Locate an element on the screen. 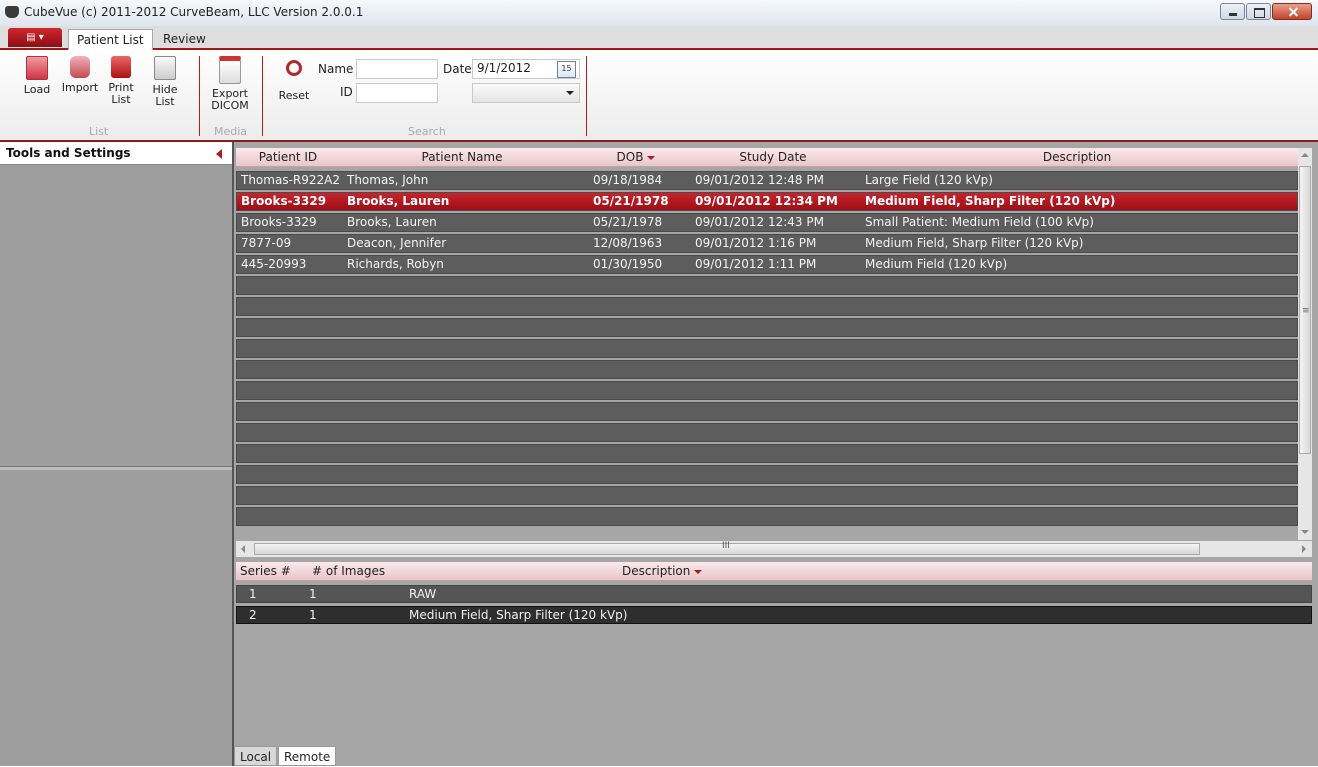 The width and height of the screenshot is (1318, 767). dicom-file-icon is located at coordinates (230, 70).